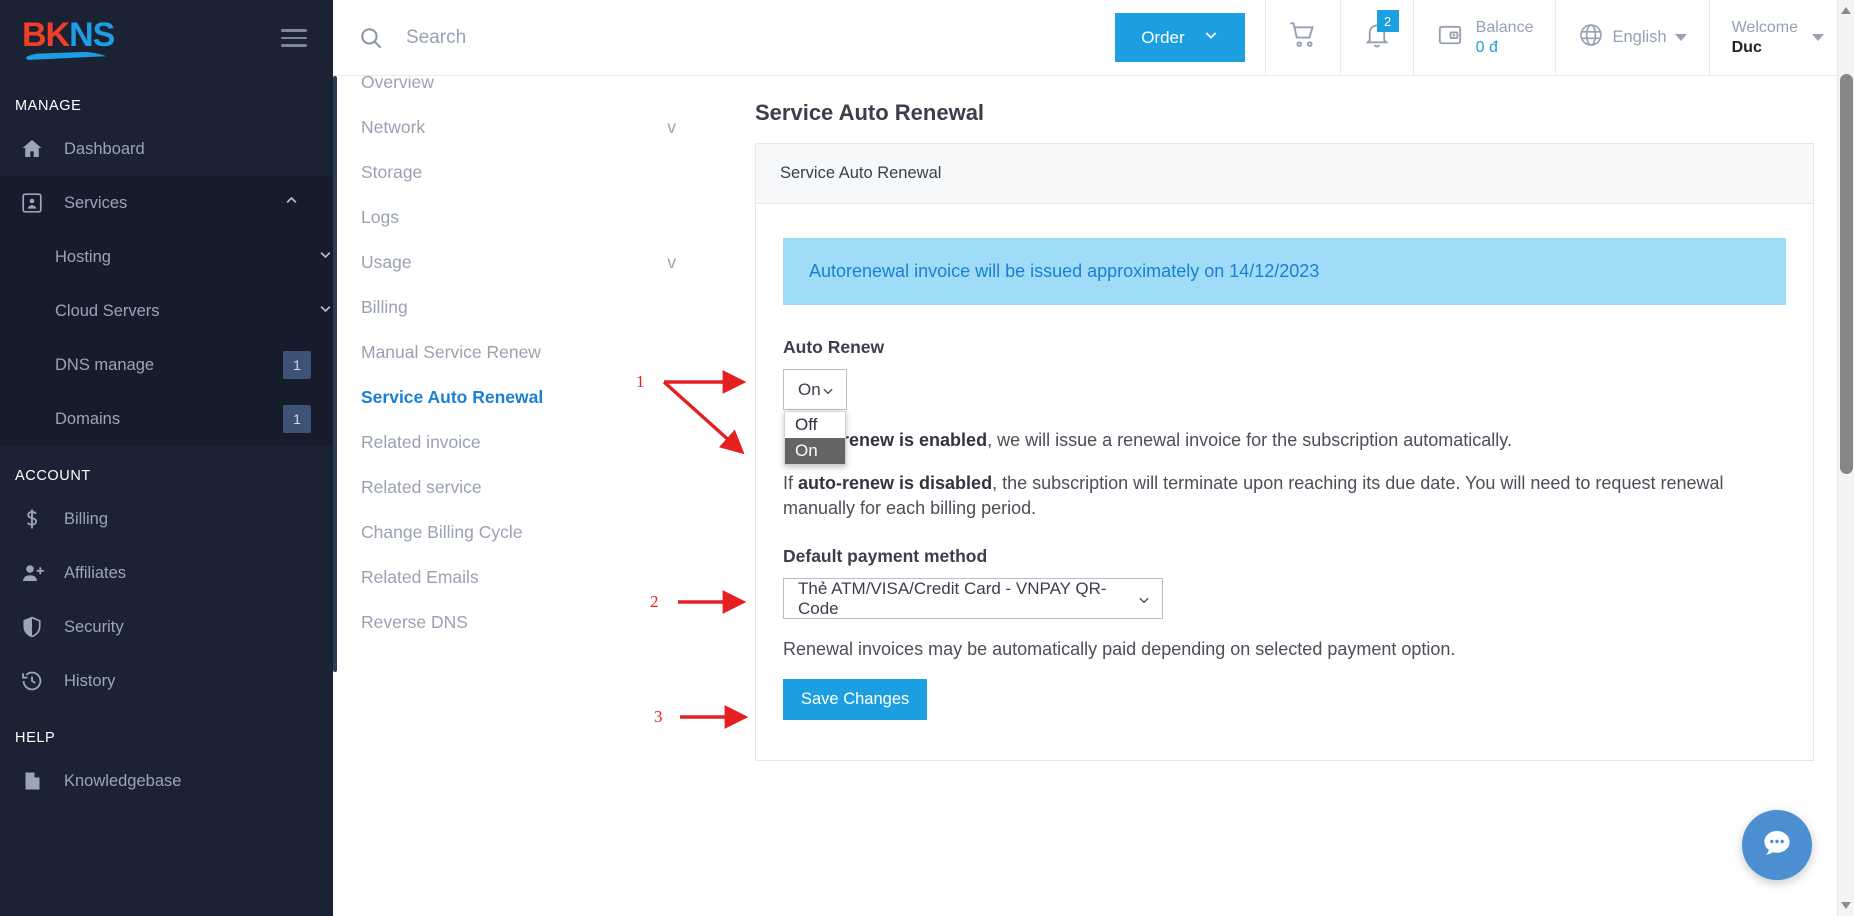 This screenshot has width=1854, height=916. Describe the element at coordinates (527, 90) in the screenshot. I see `subnav-item-overview: Overview` at that location.